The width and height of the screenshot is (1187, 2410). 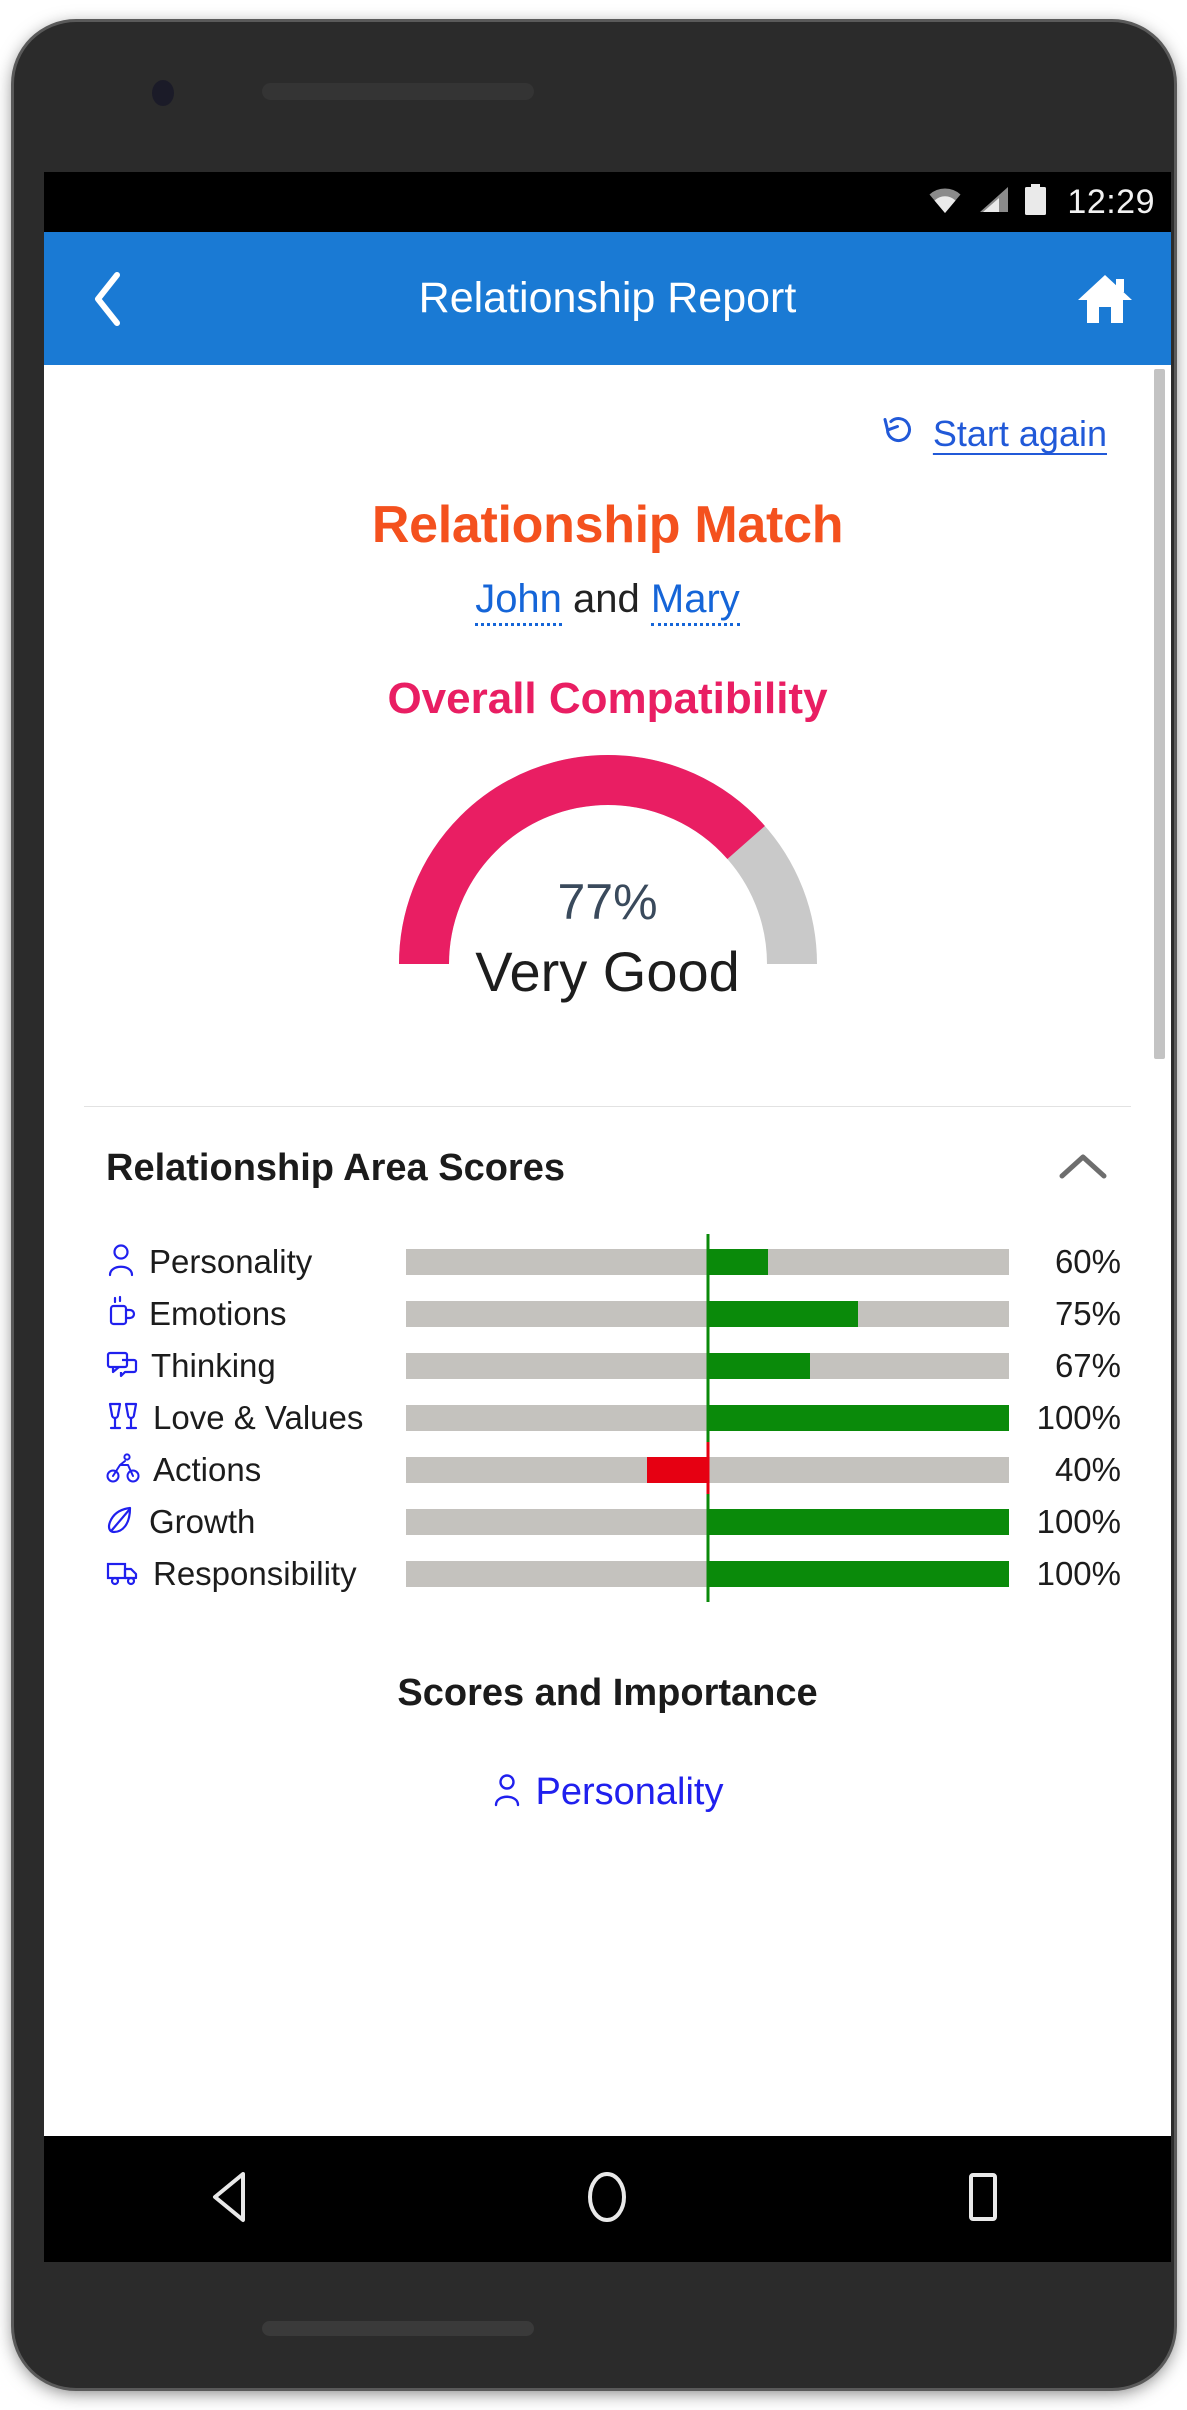 I want to click on bicycle-icon, so click(x=123, y=1470).